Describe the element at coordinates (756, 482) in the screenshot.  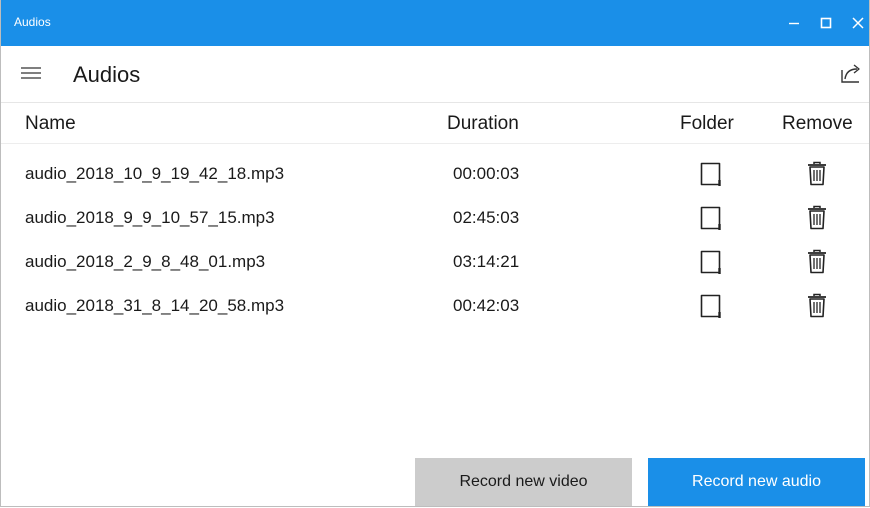
I see `record-new-audio-button: Record new audio` at that location.